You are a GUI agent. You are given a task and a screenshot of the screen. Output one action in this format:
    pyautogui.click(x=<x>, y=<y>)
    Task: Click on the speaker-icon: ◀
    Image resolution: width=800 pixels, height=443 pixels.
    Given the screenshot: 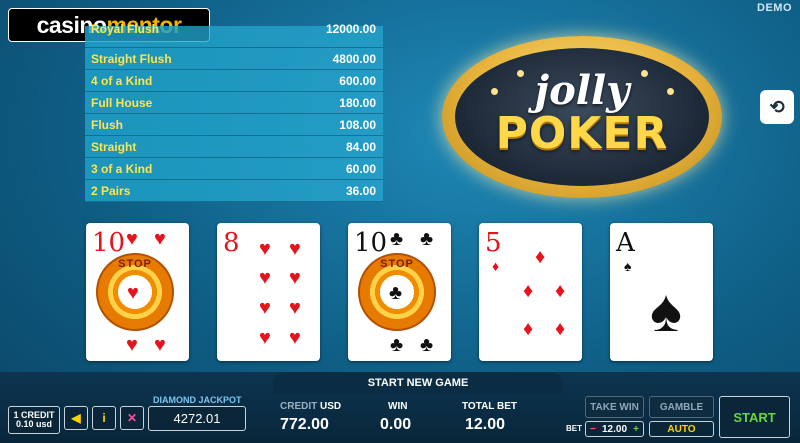 What is the action you would take?
    pyautogui.click(x=76, y=418)
    